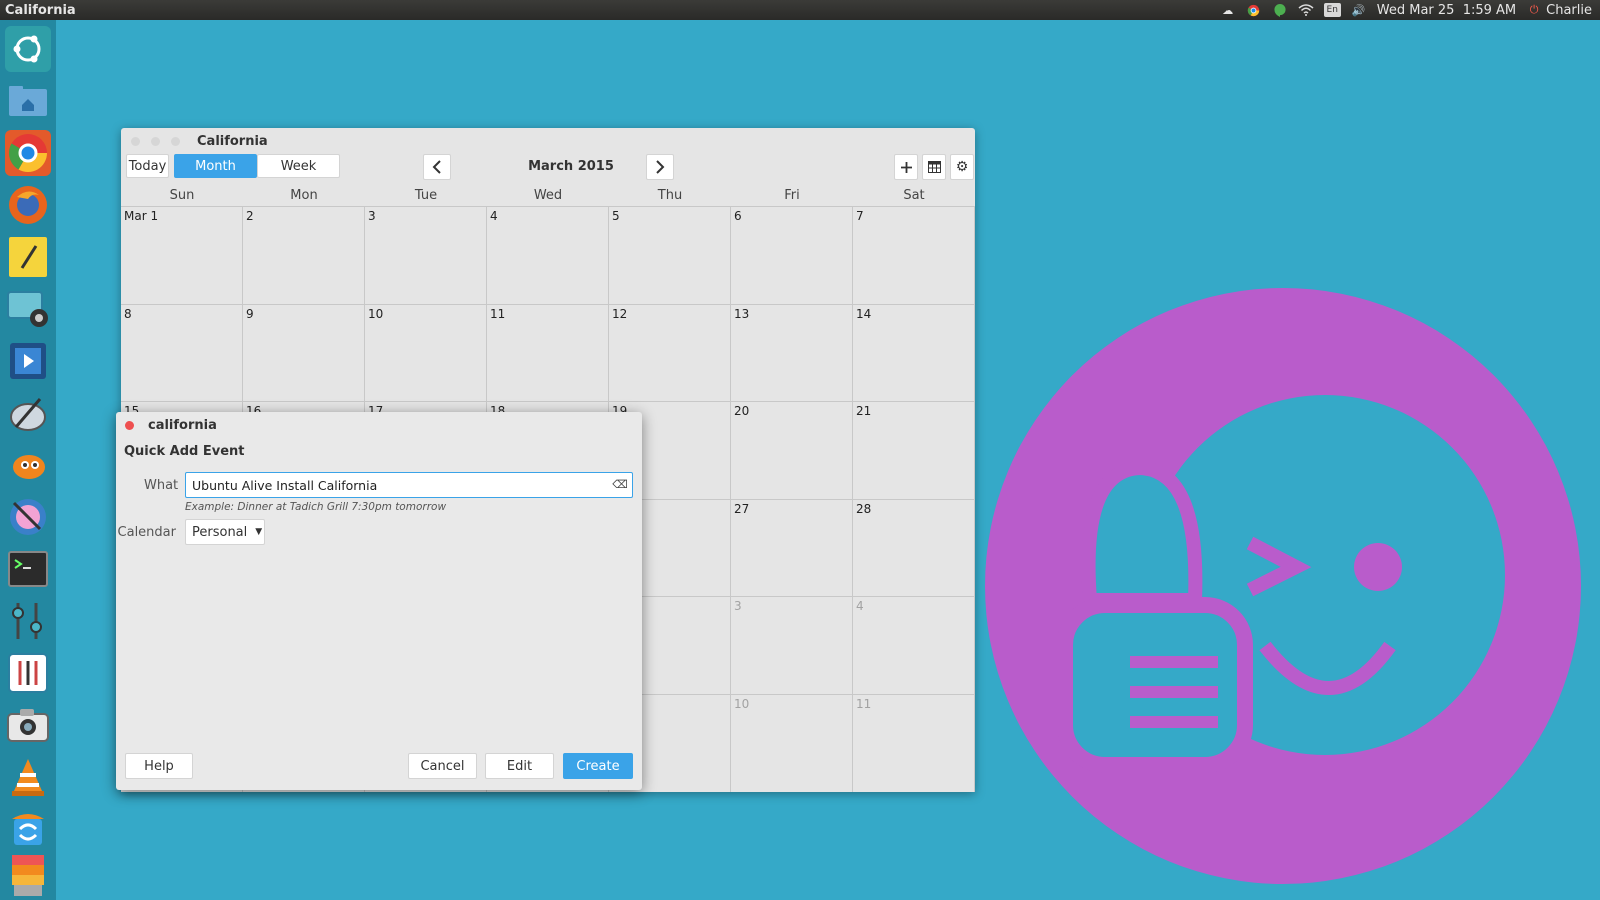 The width and height of the screenshot is (1600, 900). I want to click on previous-month-button, so click(437, 167).